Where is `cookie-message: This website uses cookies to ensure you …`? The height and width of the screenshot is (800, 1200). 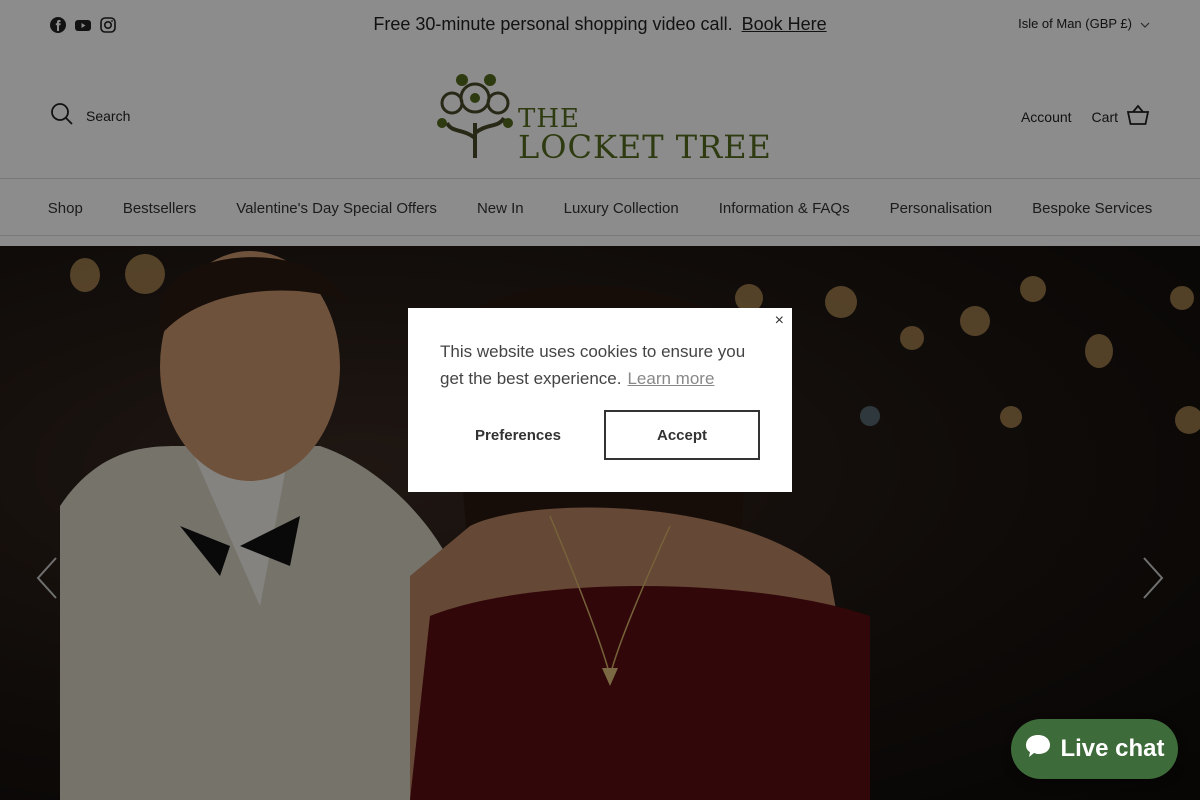 cookie-message: This website uses cookies to ensure you … is located at coordinates (605, 365).